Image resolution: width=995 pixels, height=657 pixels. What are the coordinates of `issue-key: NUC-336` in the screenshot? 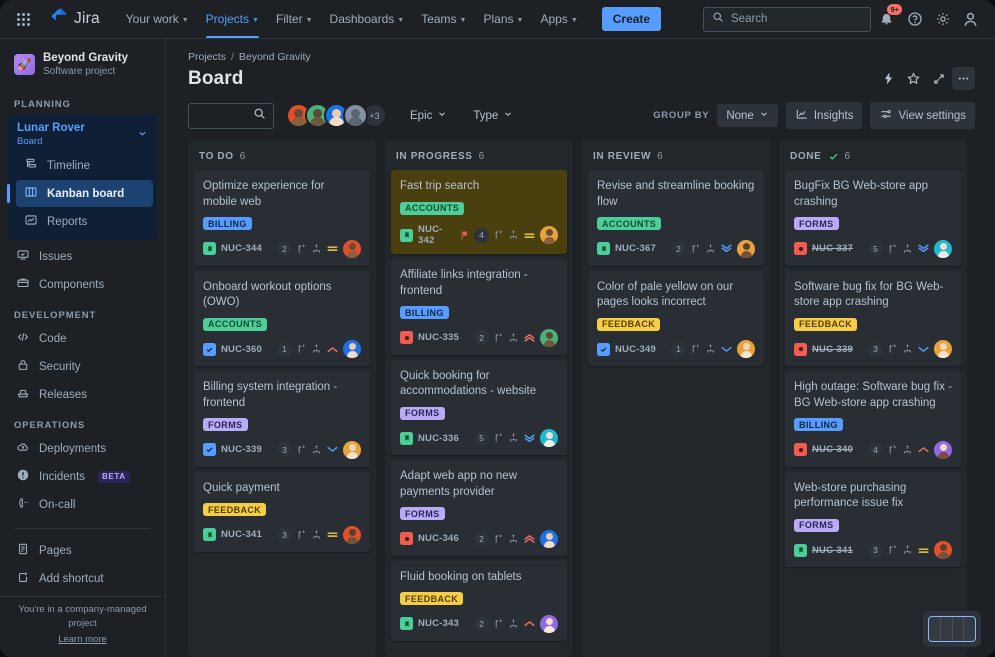 It's located at (438, 438).